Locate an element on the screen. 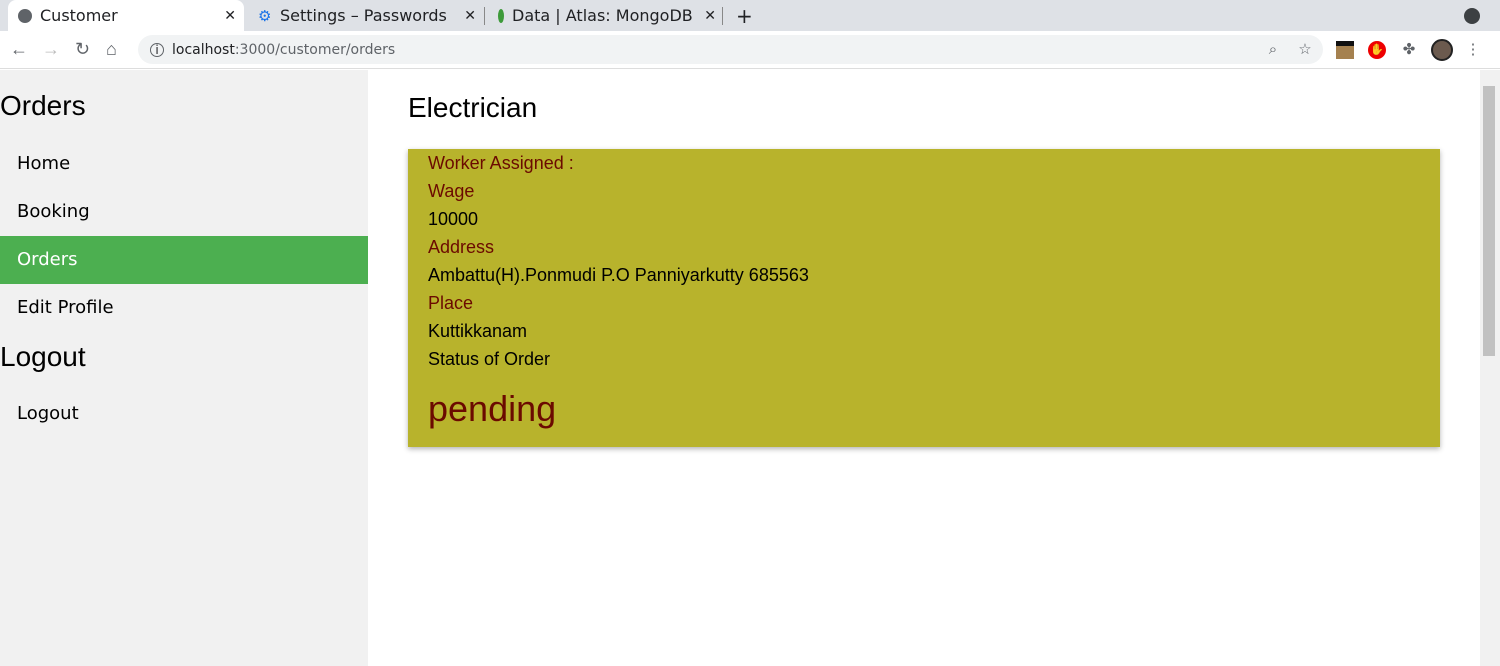  sidebar-item-home: Home is located at coordinates (184, 164).